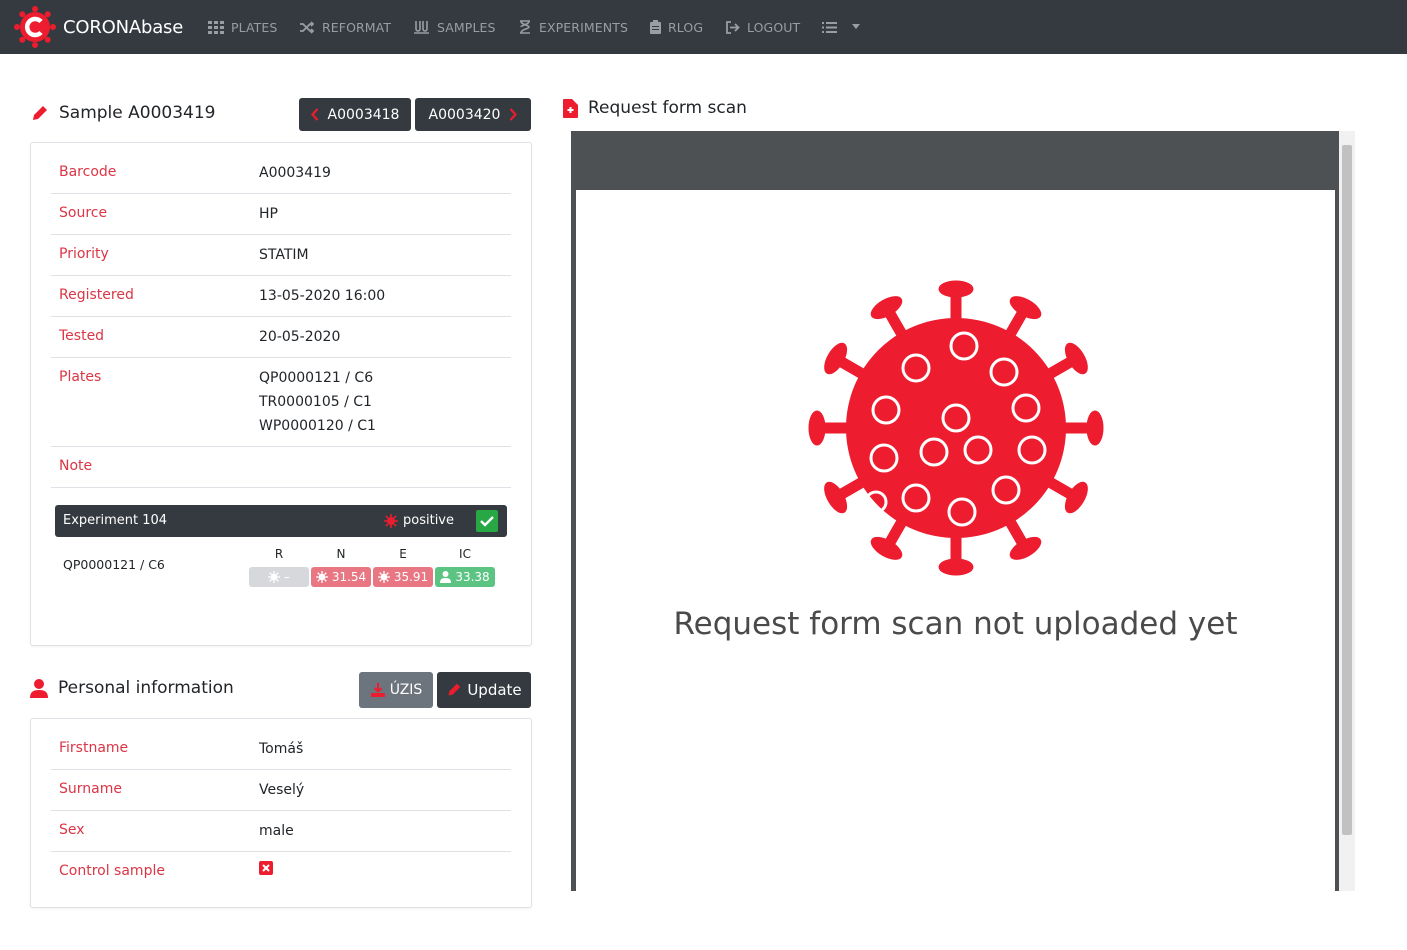  Describe the element at coordinates (314, 114) in the screenshot. I see `chevron-left-icon` at that location.